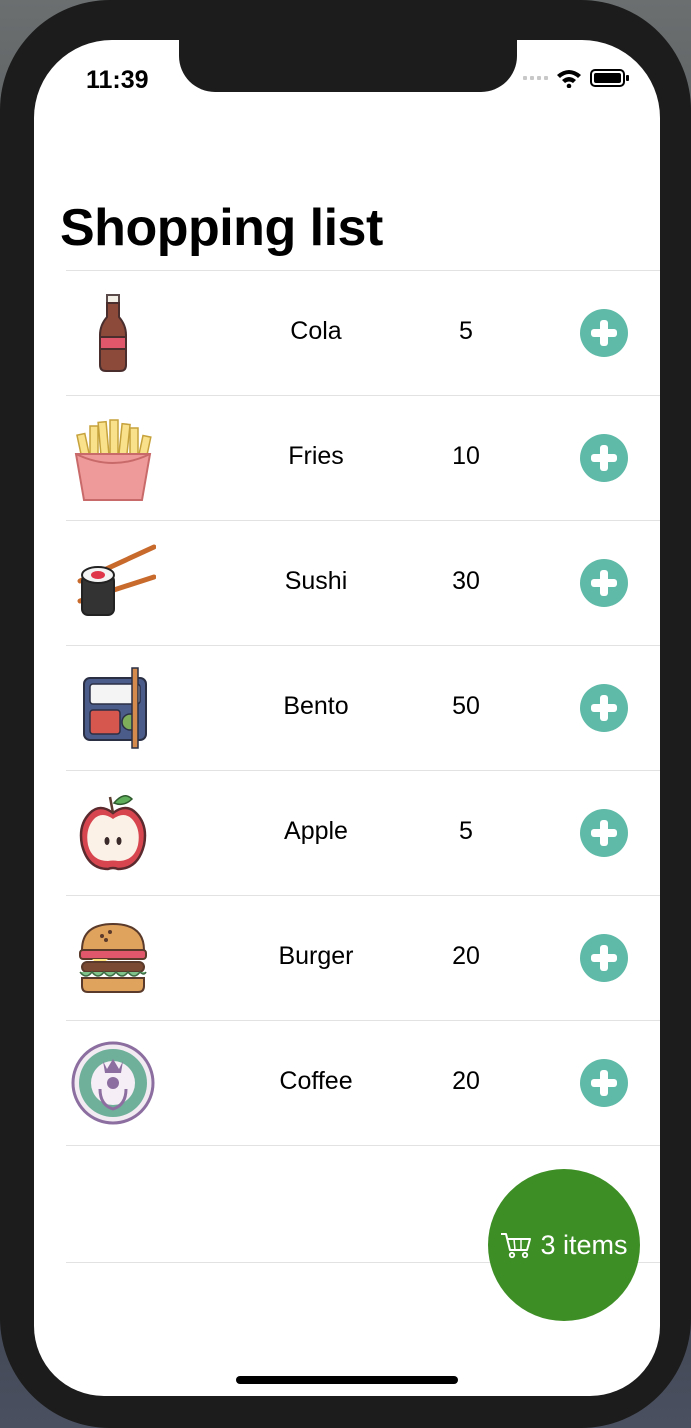 This screenshot has width=691, height=1428. Describe the element at coordinates (609, 78) in the screenshot. I see `battery-icon` at that location.